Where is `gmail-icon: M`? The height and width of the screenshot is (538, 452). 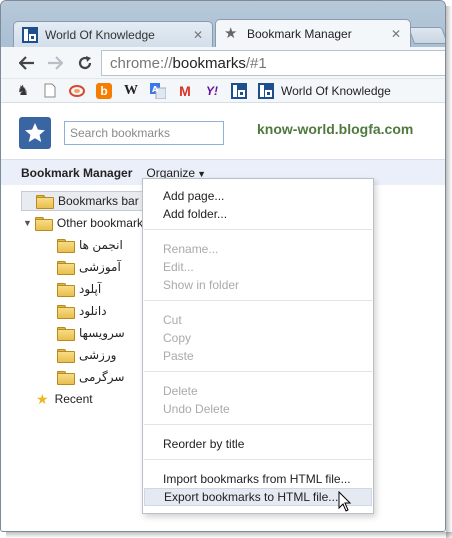 gmail-icon: M is located at coordinates (185, 91).